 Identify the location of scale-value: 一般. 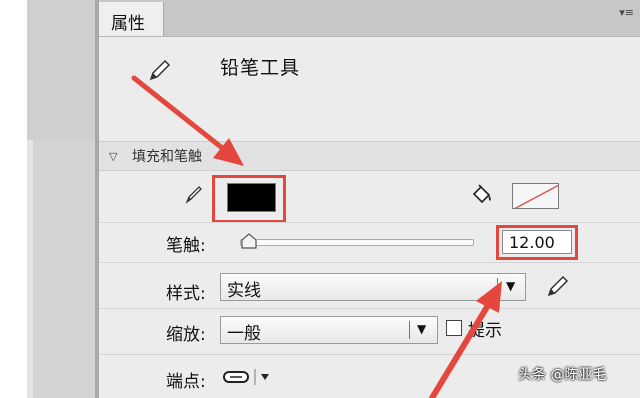
(244, 334).